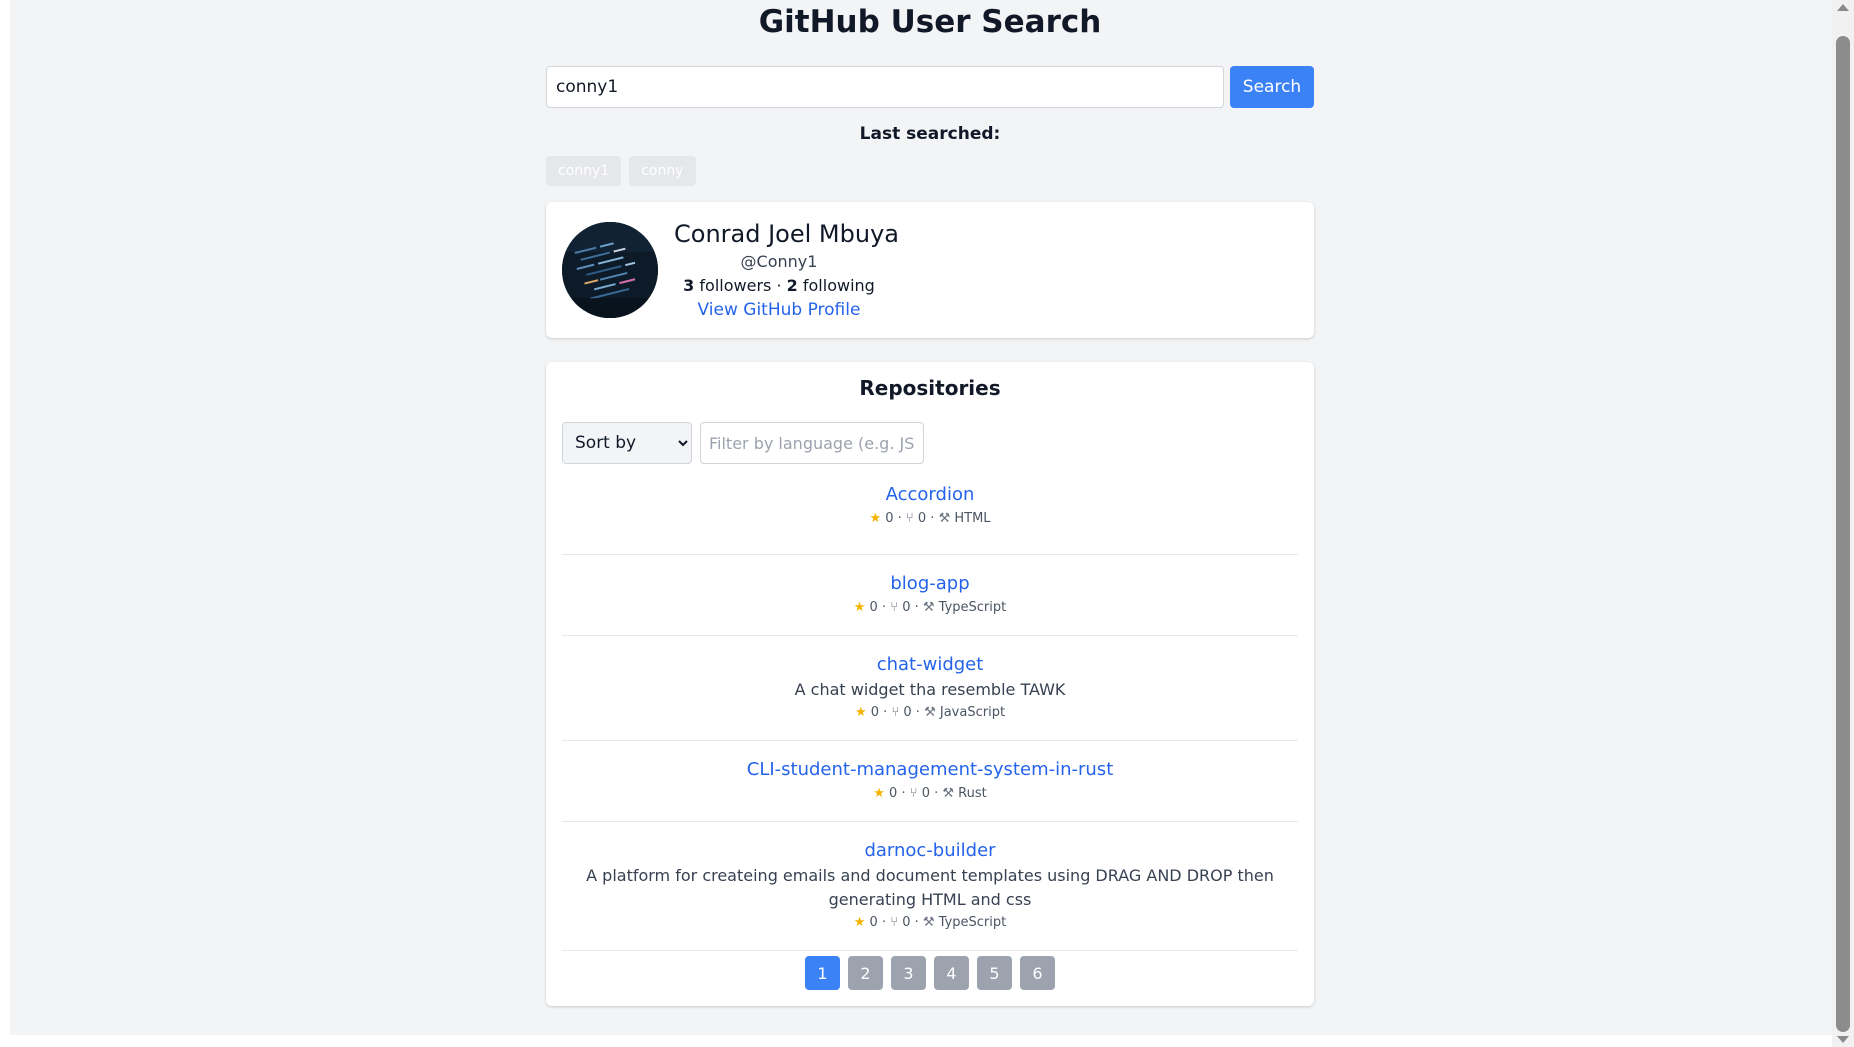 The width and height of the screenshot is (1854, 1047). I want to click on page-button-6: 6, so click(1037, 973).